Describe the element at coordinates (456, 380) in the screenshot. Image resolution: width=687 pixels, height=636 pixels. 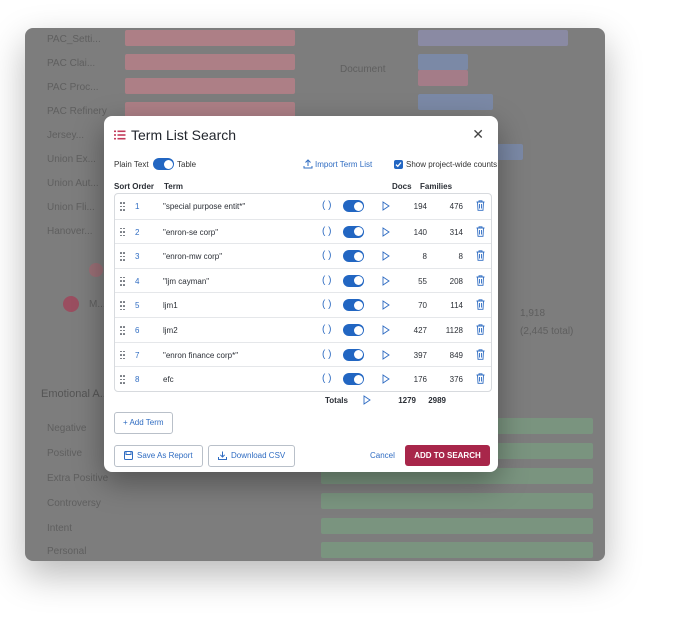
I see `families-cell: 376` at that location.